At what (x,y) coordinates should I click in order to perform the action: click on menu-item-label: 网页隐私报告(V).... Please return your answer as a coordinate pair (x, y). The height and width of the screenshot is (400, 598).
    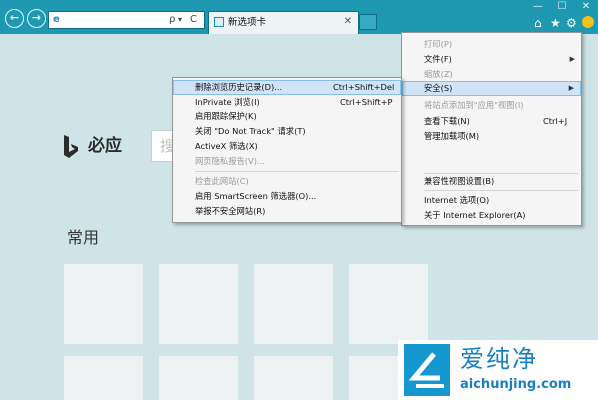
    Looking at the image, I should click on (230, 161).